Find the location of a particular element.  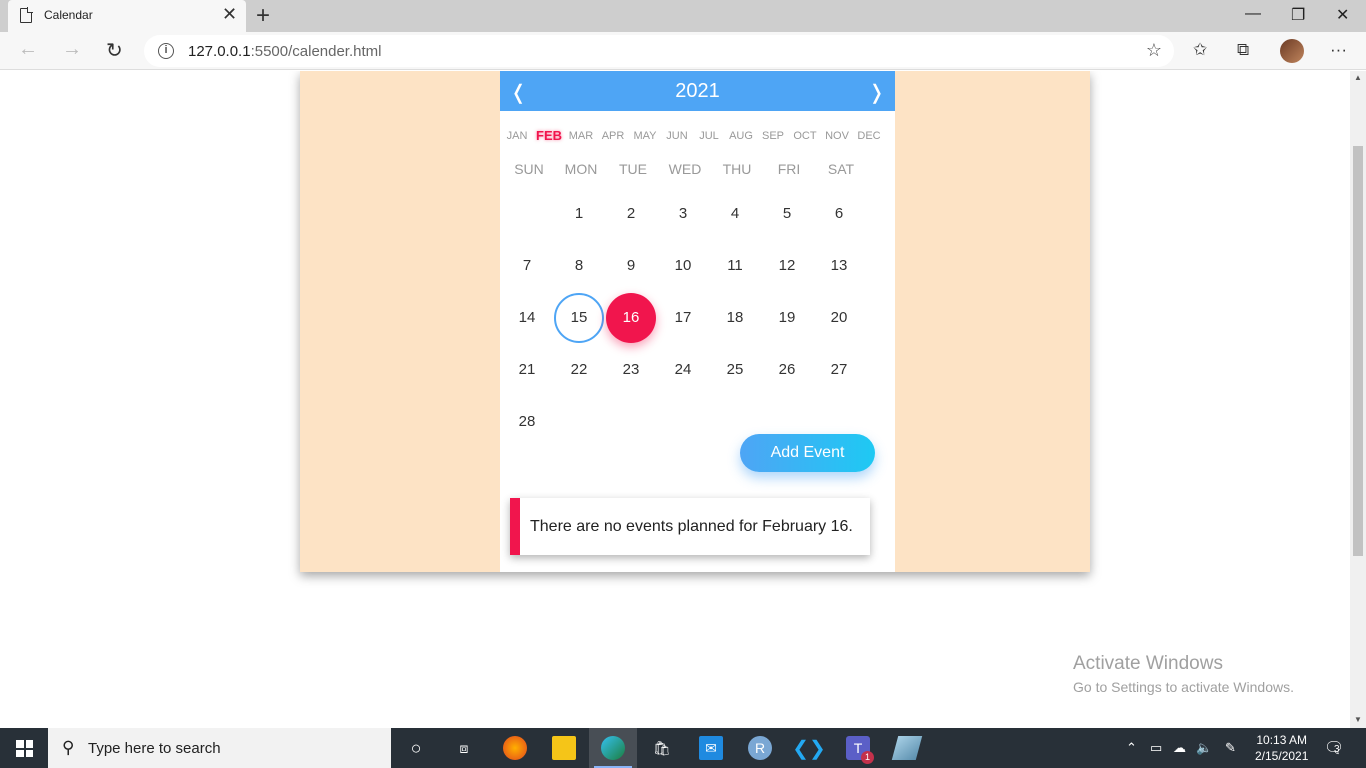

calendar-day: 4 is located at coordinates (735, 214).